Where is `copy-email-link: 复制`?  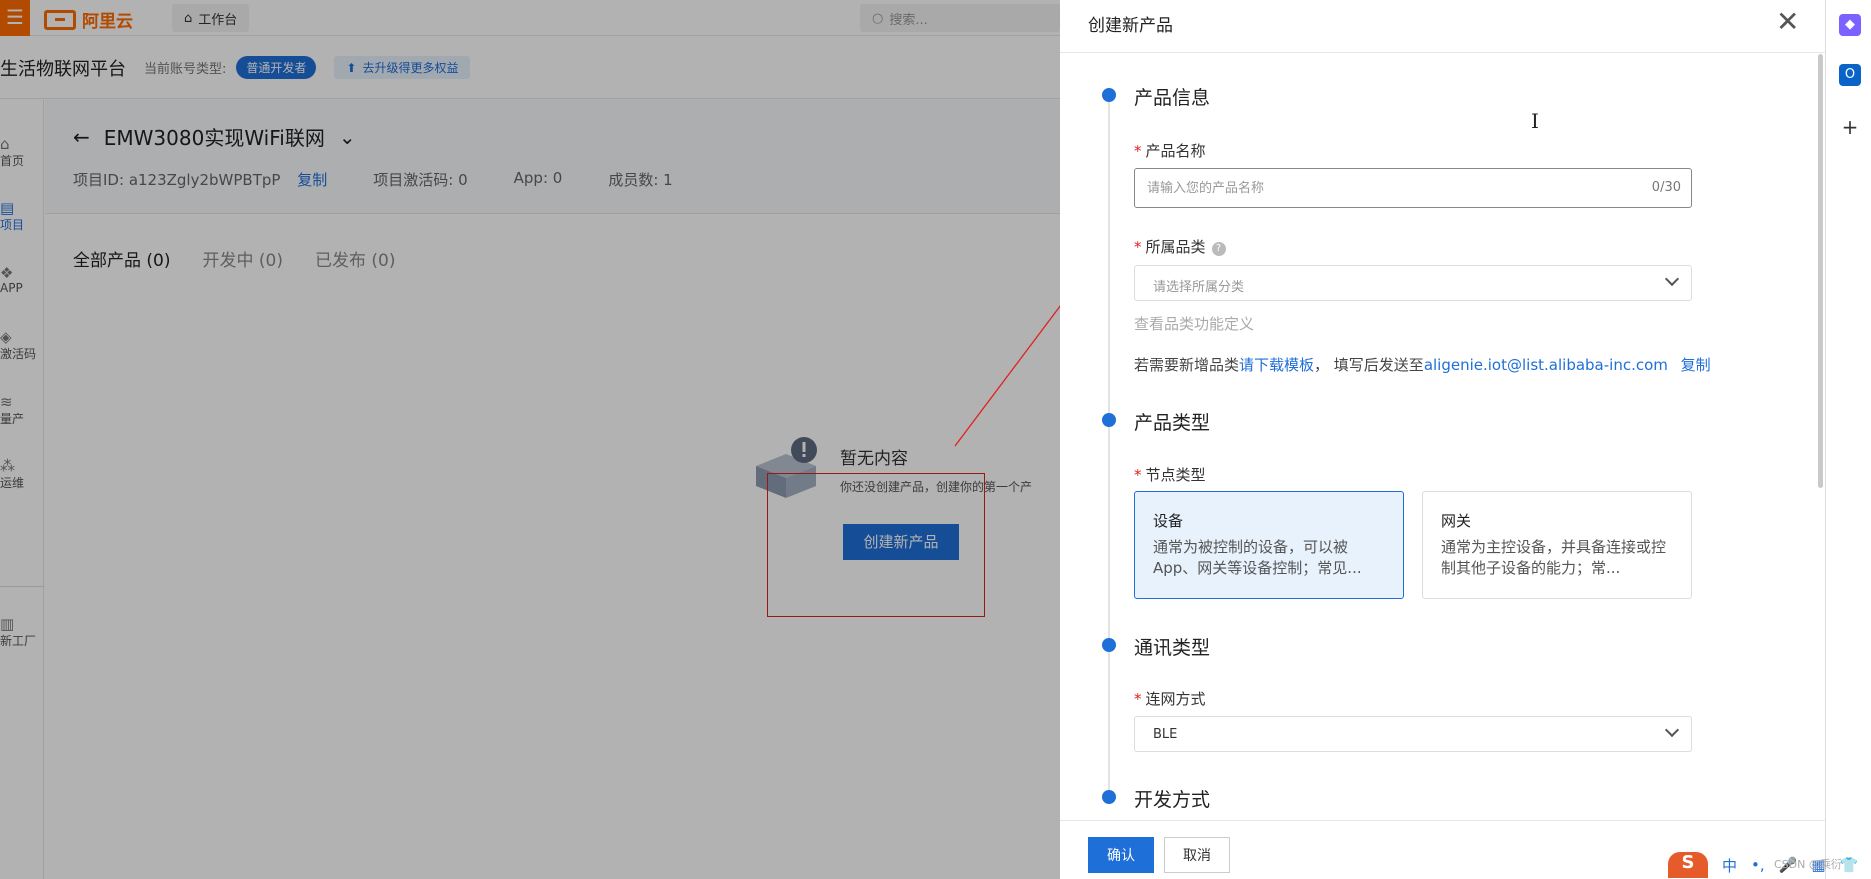
copy-email-link: 复制 is located at coordinates (1696, 365).